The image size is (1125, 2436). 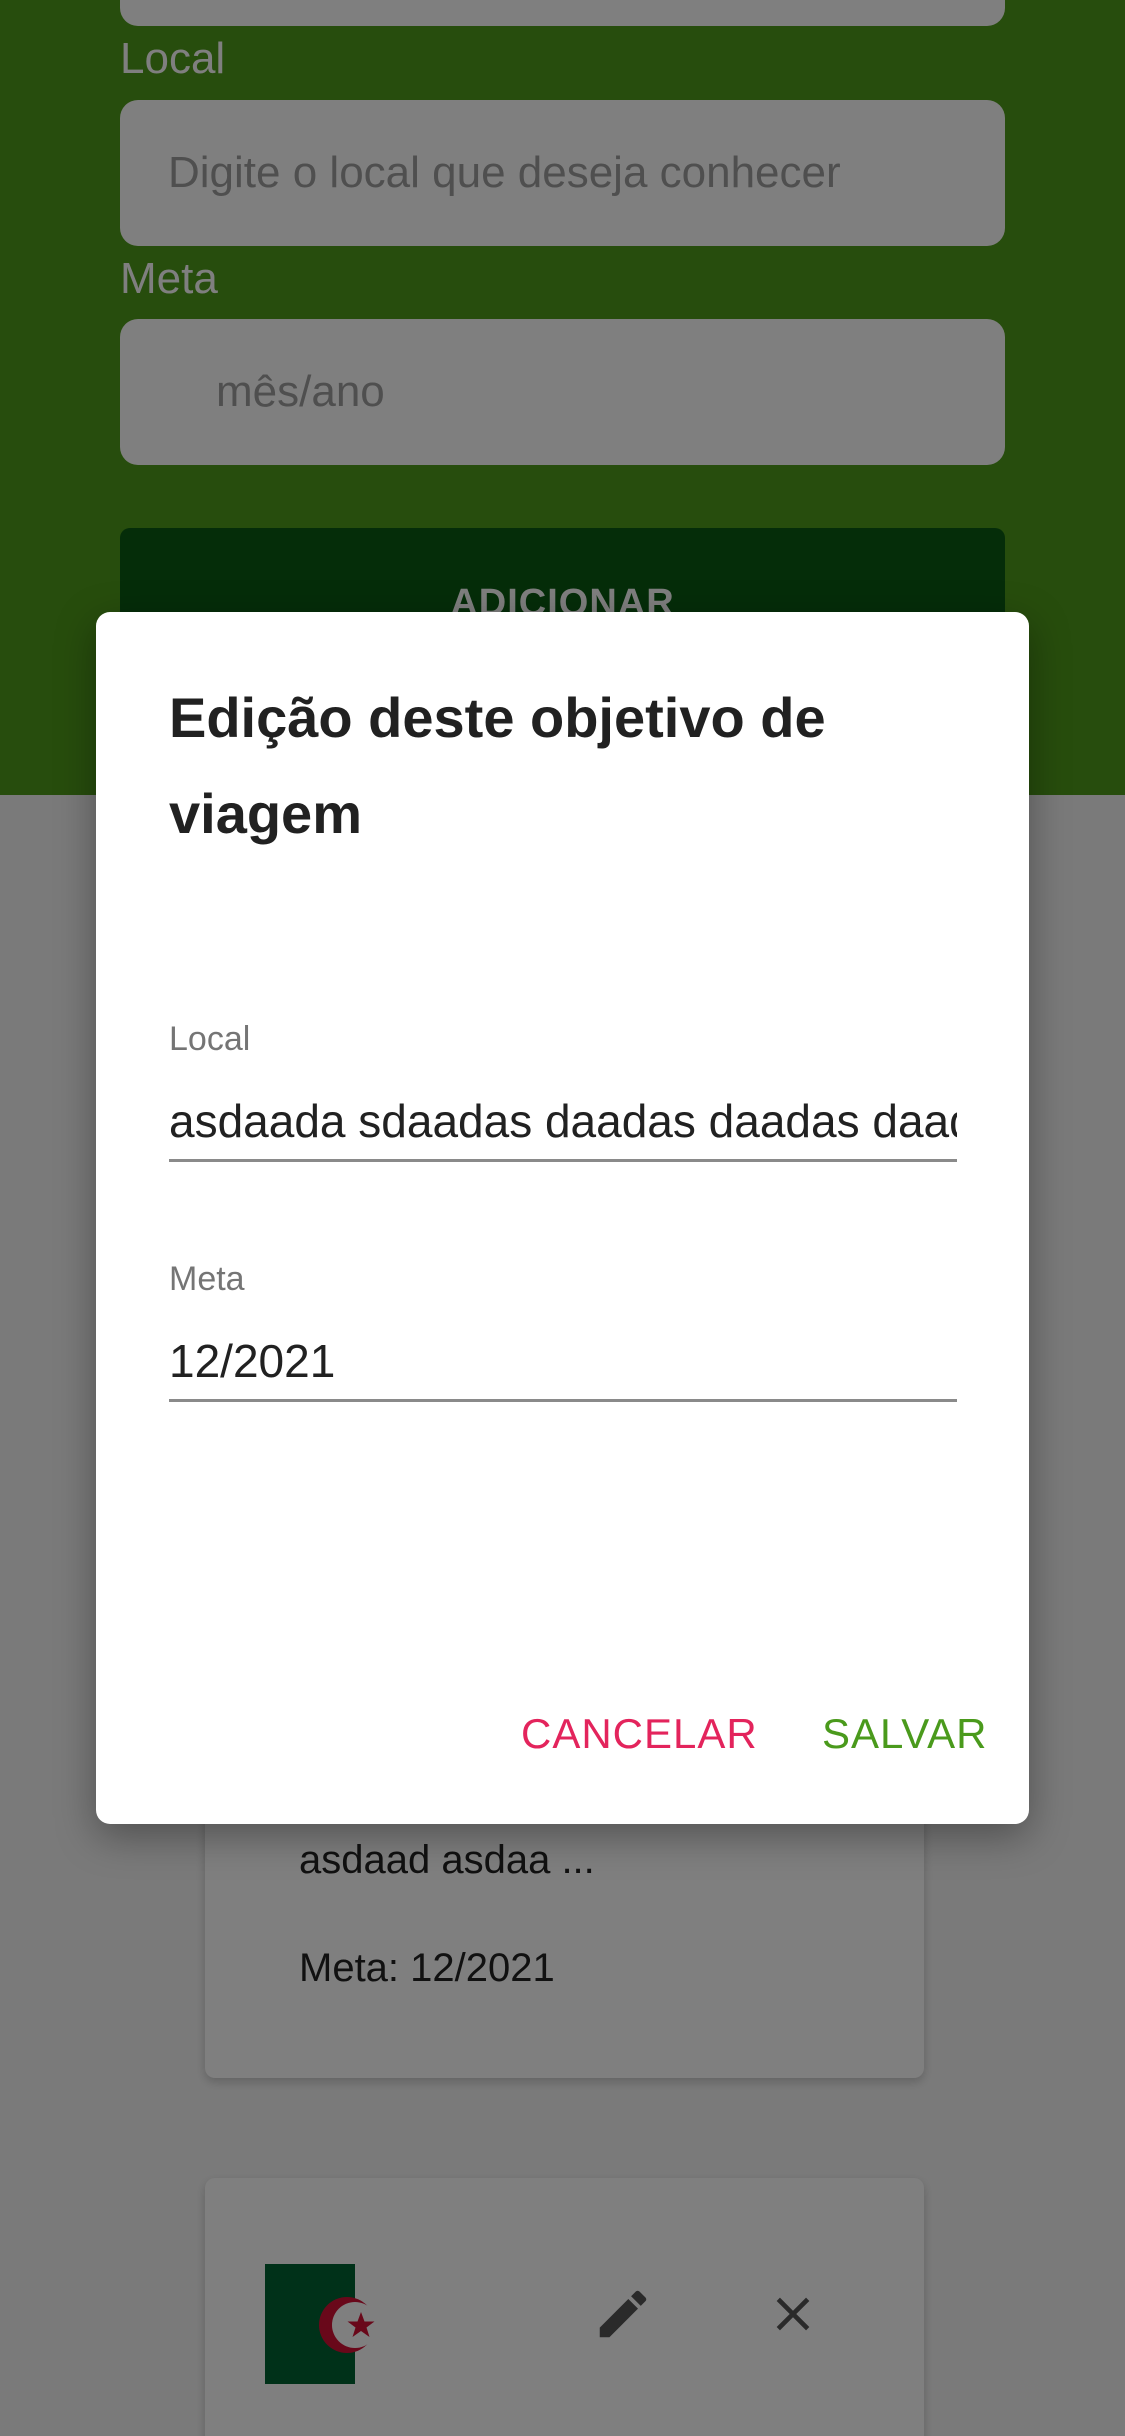 I want to click on local-field, so click(x=563, y=1122).